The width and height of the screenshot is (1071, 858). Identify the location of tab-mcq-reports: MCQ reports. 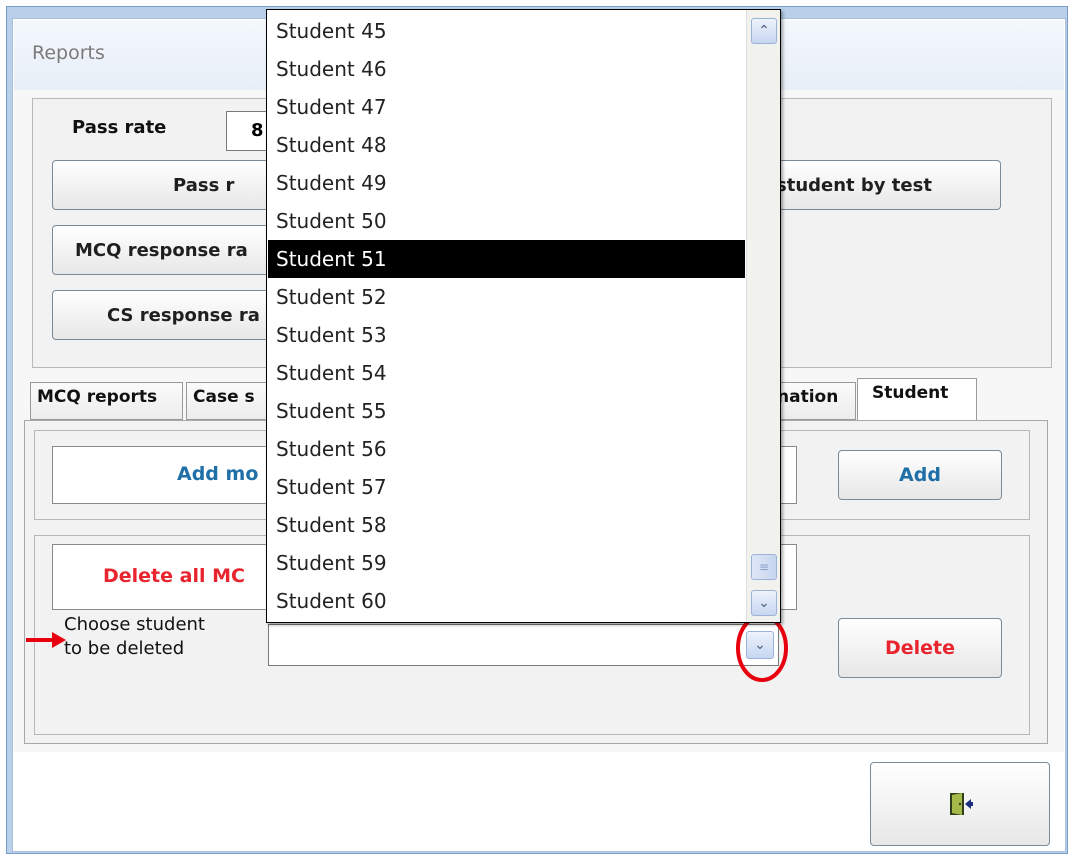
(106, 401).